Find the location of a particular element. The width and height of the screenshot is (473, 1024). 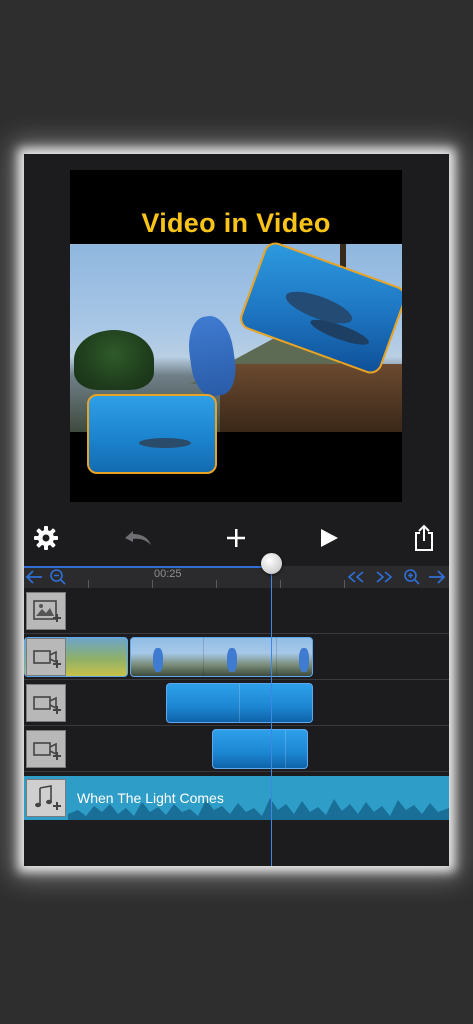

gear-icon is located at coordinates (46, 538).